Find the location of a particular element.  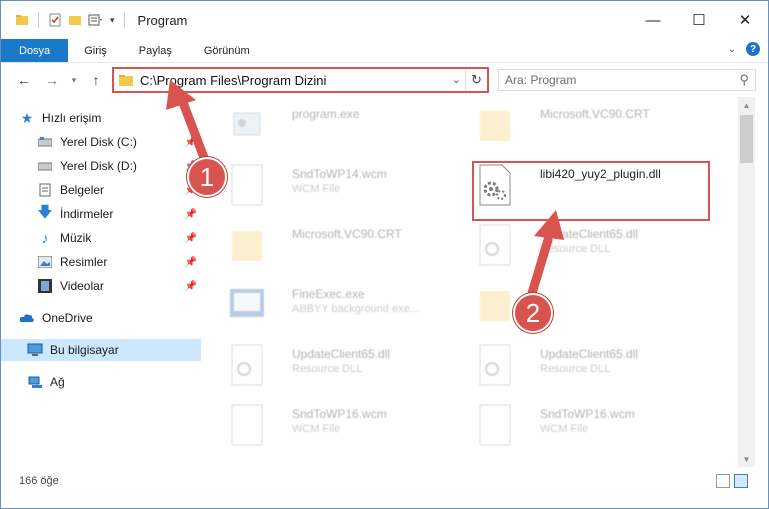

forward-button: → is located at coordinates (52, 80).